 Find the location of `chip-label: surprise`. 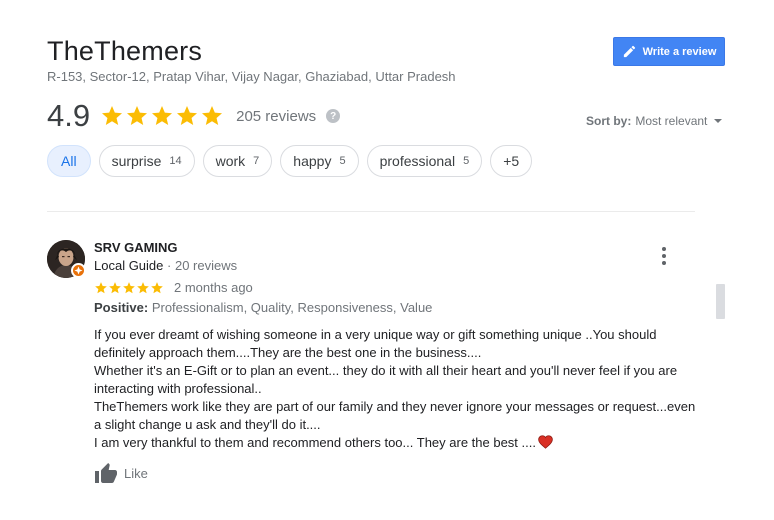

chip-label: surprise is located at coordinates (136, 161).